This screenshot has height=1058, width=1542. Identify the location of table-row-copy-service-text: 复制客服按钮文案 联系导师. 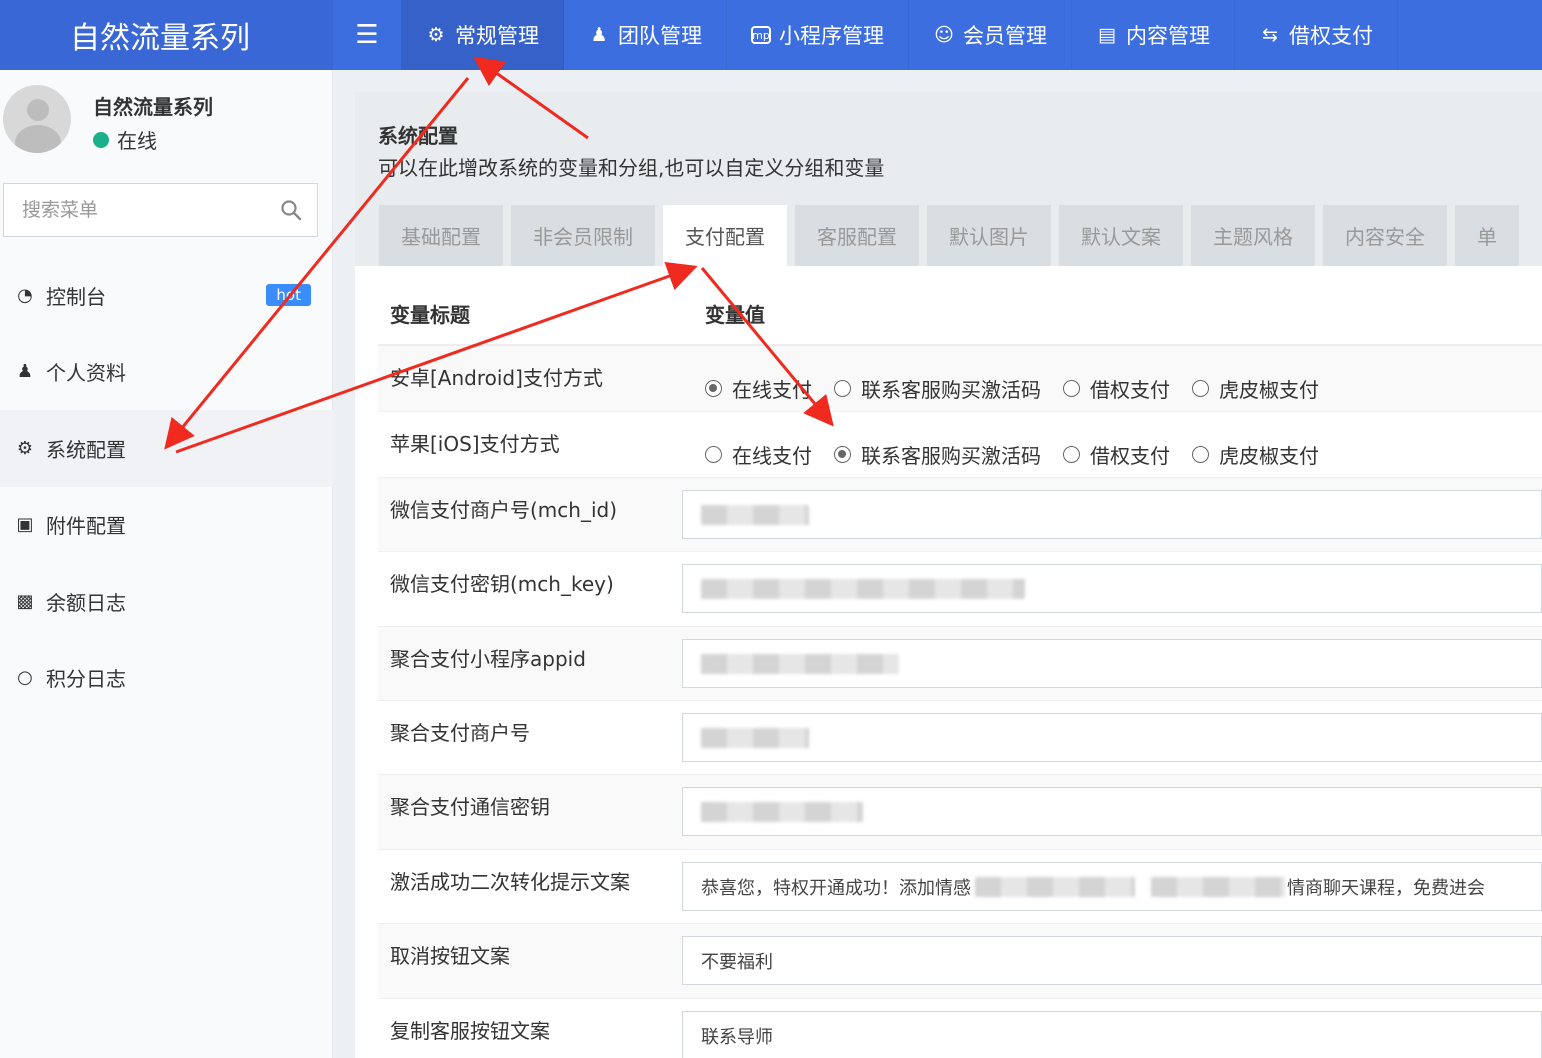
(960, 1028).